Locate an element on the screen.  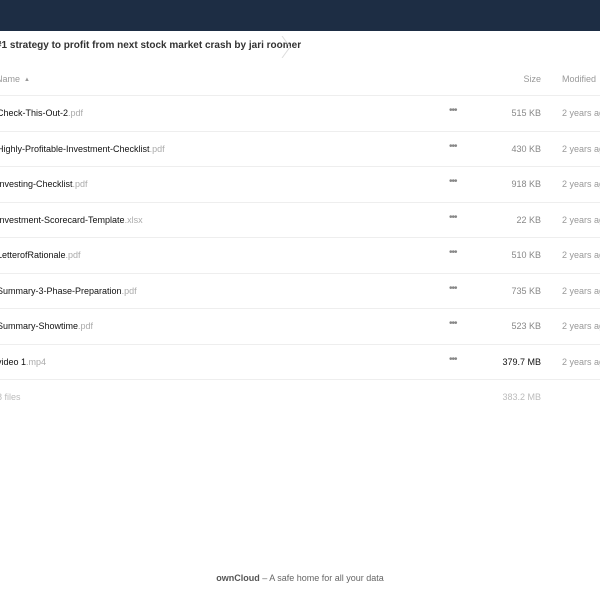
file-basename: video 1 is located at coordinates (13, 361).